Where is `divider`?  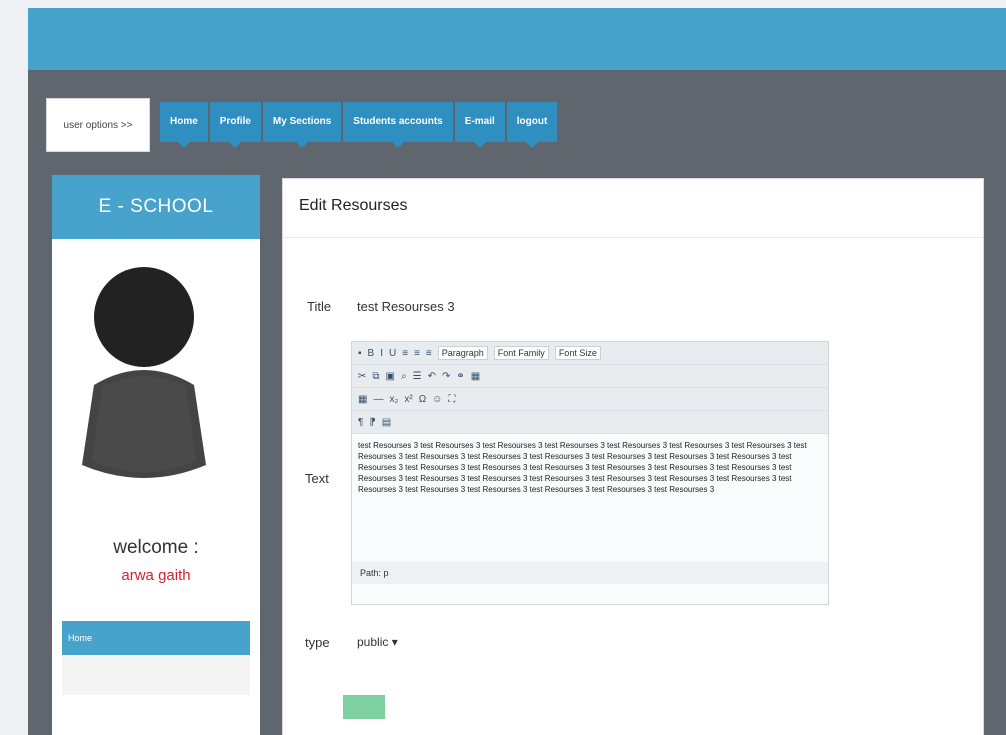 divider is located at coordinates (633, 237).